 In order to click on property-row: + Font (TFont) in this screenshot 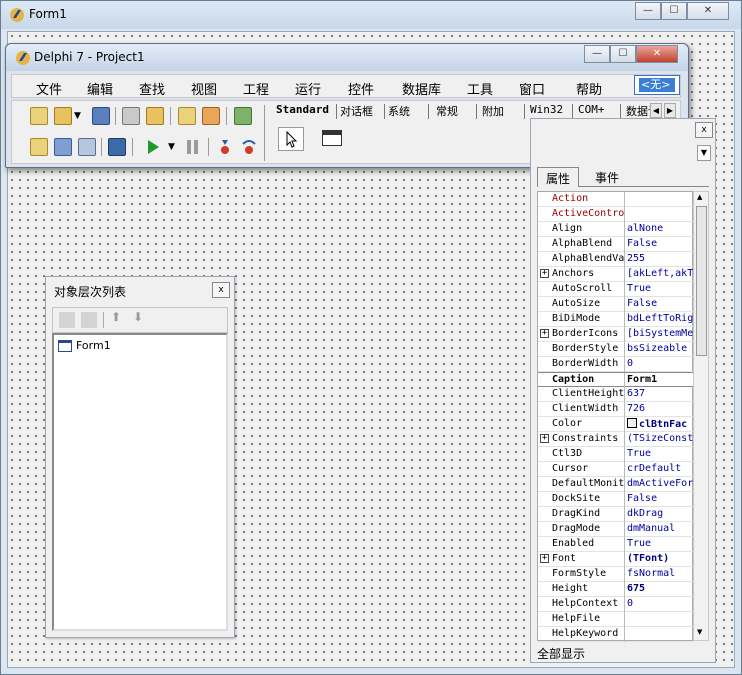, I will do `click(616, 559)`.